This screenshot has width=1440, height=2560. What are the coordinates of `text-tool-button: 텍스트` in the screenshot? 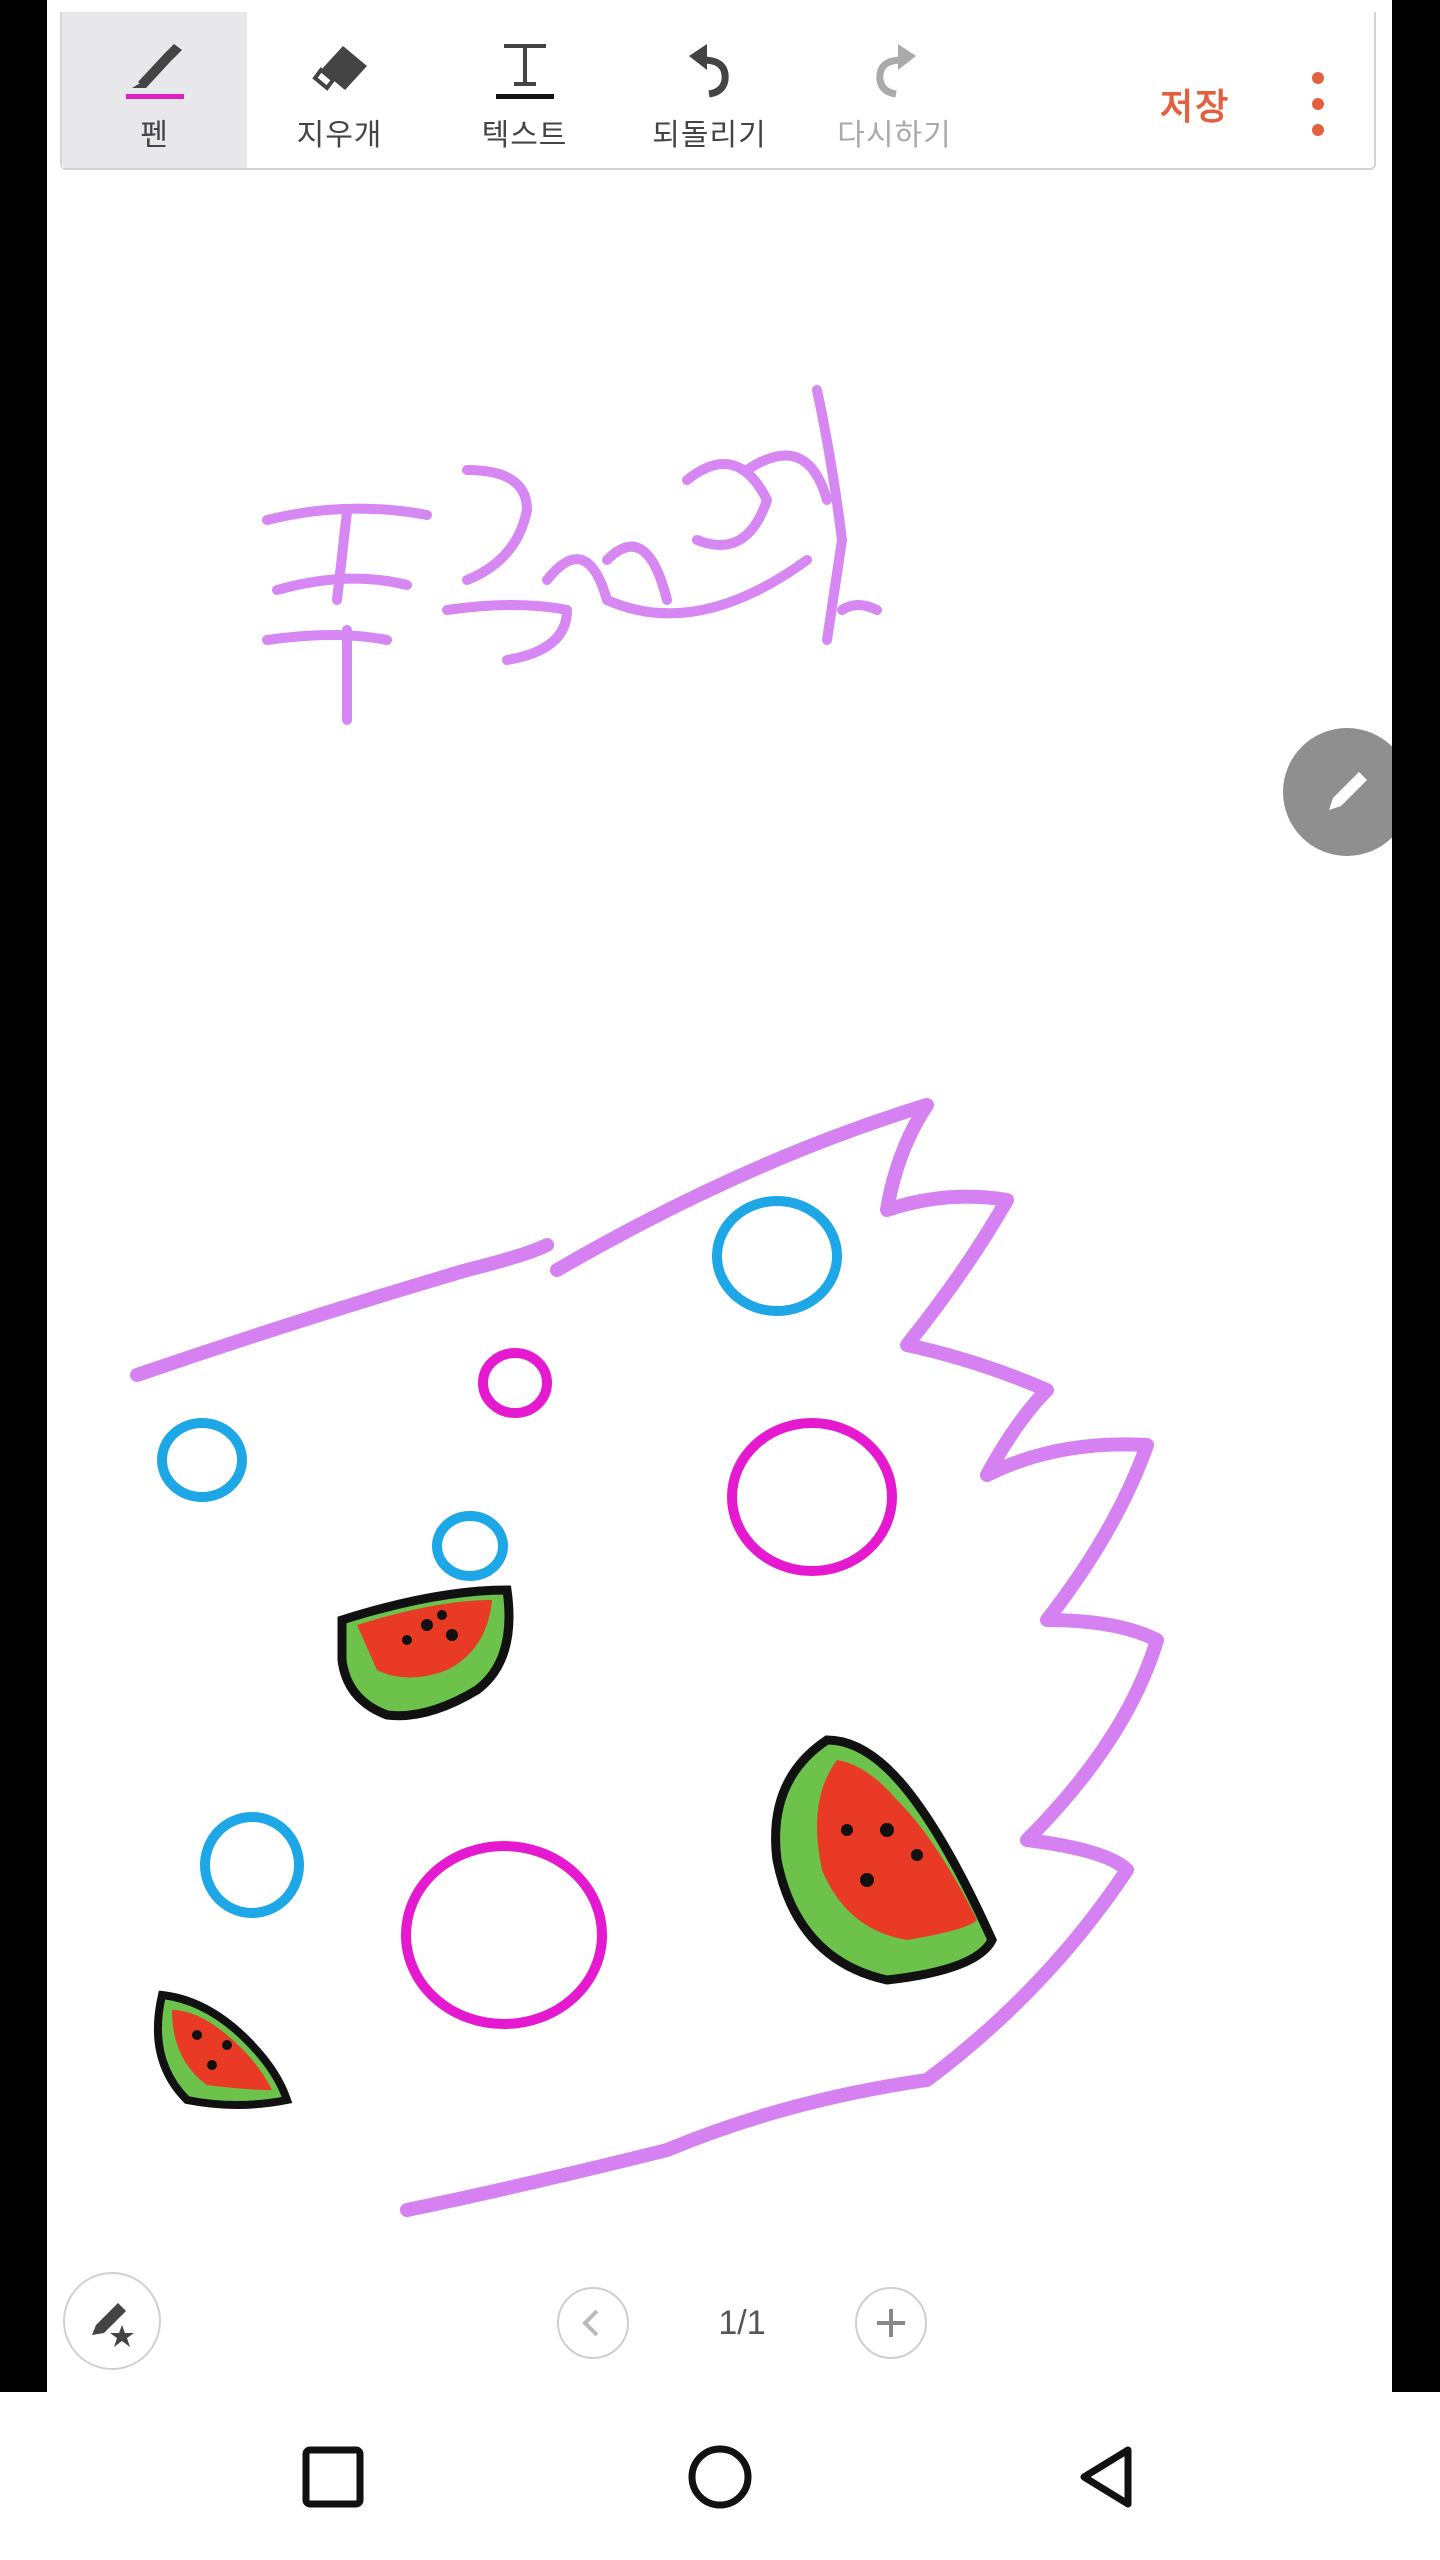 It's located at (524, 90).